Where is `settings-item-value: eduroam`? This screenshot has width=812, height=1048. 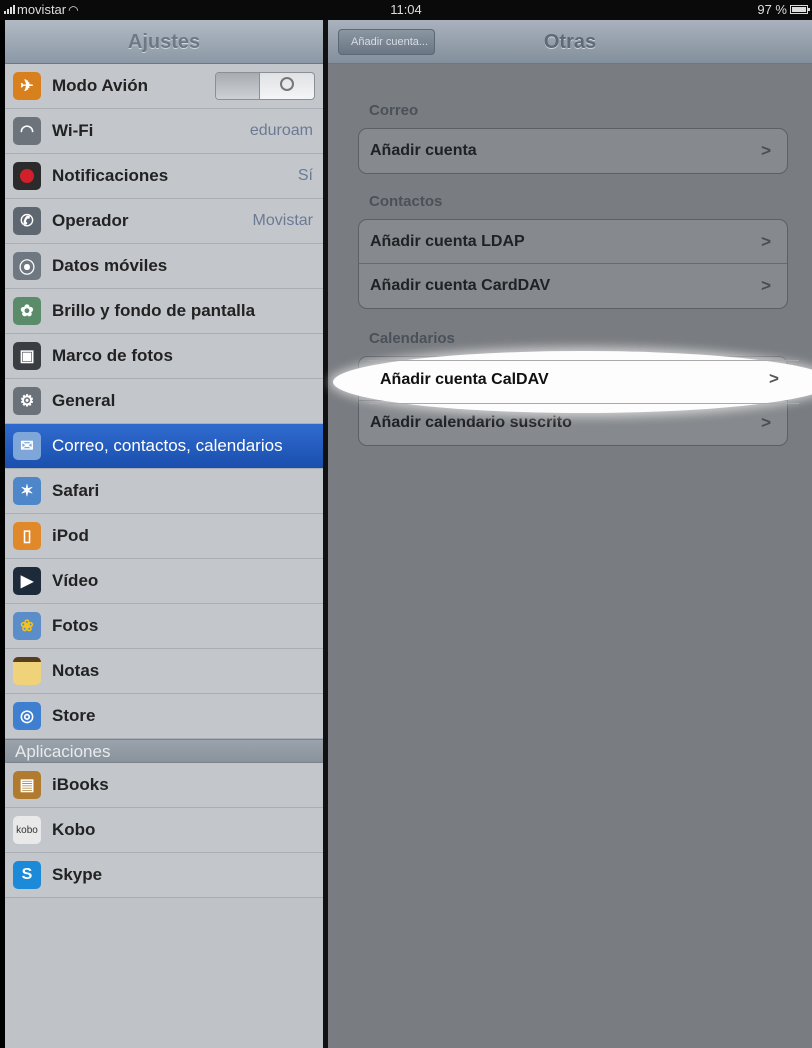 settings-item-value: eduroam is located at coordinates (281, 130).